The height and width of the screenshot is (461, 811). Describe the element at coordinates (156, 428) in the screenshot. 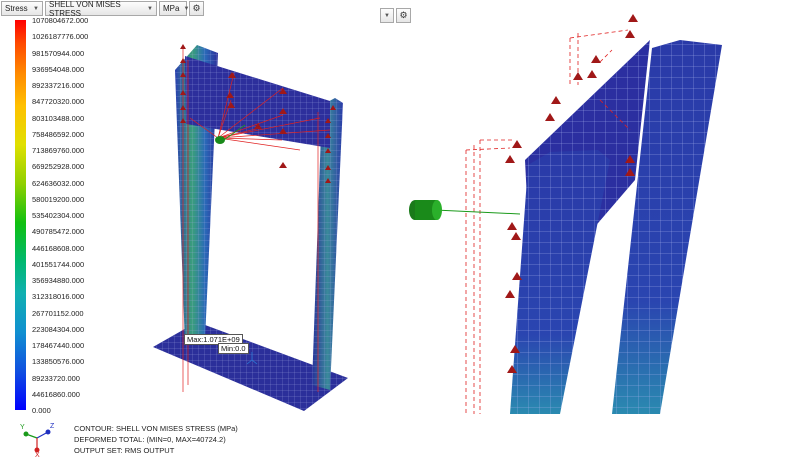

I see `contour-info: CONTOUR: SHELL VON MISES STRESS (MPa)` at that location.